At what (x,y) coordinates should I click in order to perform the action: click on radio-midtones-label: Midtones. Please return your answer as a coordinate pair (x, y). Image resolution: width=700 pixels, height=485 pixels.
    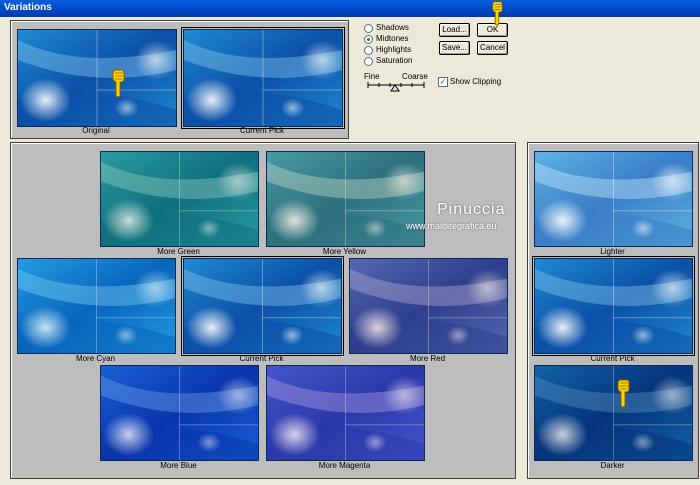
    Looking at the image, I should click on (392, 38).